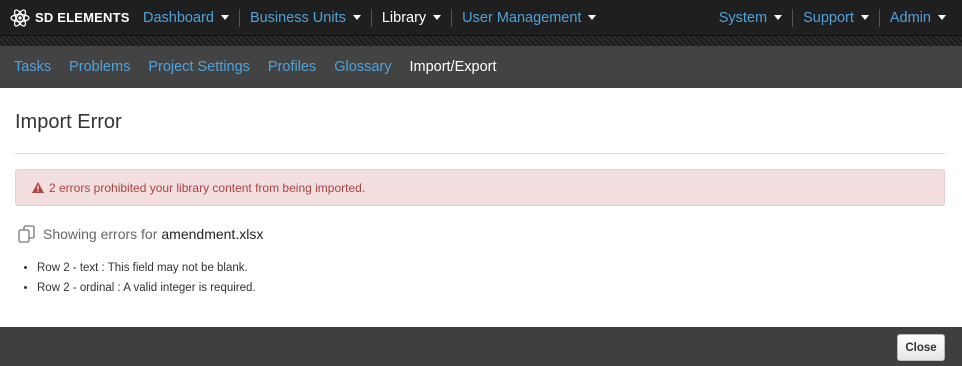  I want to click on tab-import-export: Import/Export, so click(452, 67).